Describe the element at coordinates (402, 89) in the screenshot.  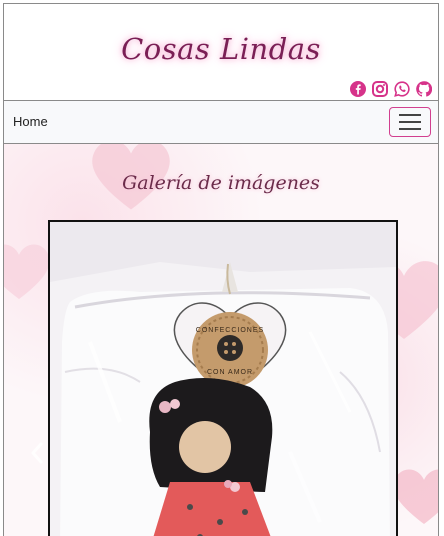
I see `whatsapp-icon` at that location.